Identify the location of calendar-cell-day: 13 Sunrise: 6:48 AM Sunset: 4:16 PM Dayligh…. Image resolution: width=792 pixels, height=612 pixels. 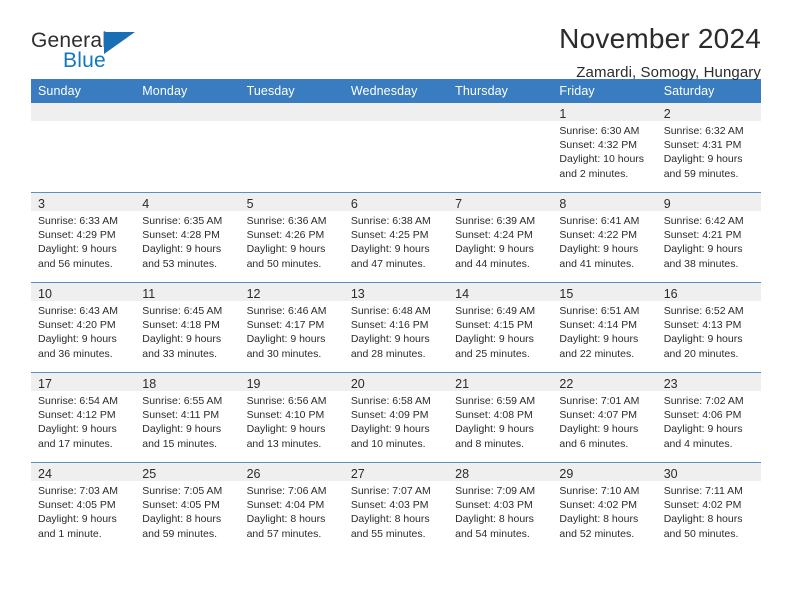
(396, 327).